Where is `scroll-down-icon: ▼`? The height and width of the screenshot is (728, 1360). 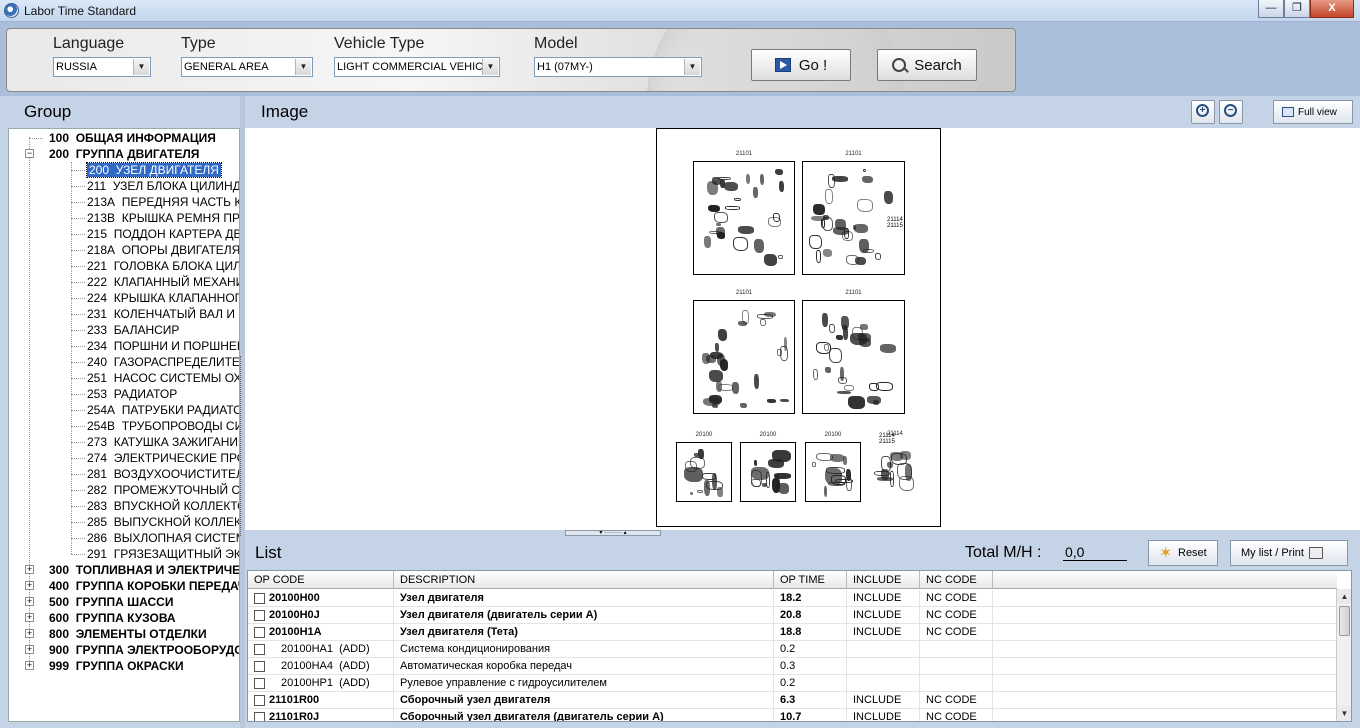
scroll-down-icon: ▼ is located at coordinates (1344, 713).